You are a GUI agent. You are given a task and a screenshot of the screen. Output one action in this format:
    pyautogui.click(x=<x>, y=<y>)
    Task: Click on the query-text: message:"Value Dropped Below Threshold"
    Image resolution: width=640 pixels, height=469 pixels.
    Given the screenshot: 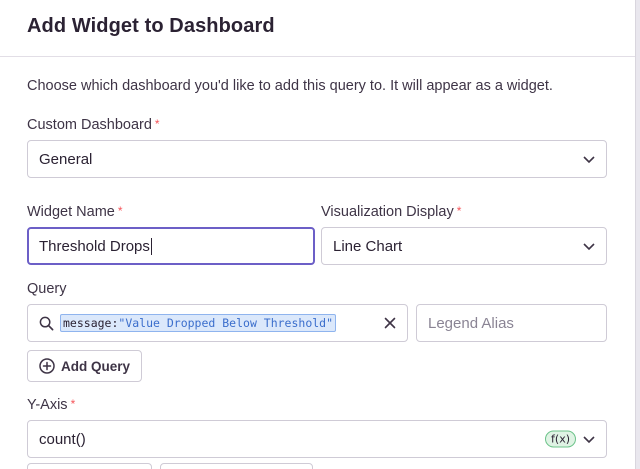 What is the action you would take?
    pyautogui.click(x=198, y=323)
    